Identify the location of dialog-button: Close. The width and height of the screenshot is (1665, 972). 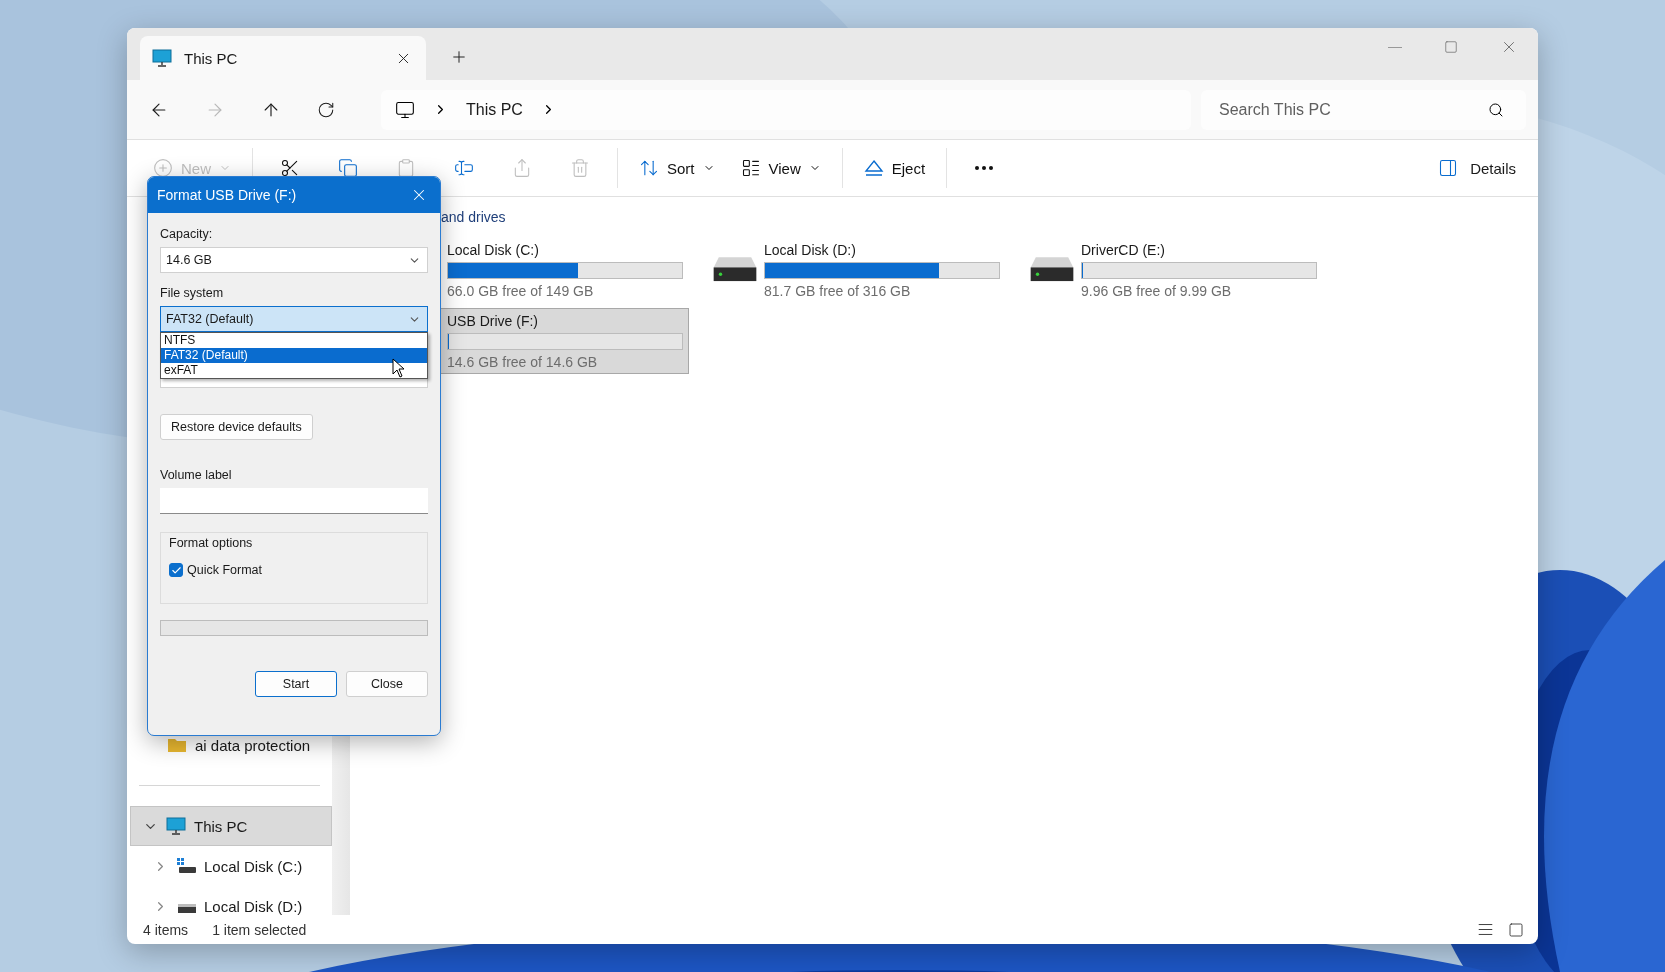
(387, 684).